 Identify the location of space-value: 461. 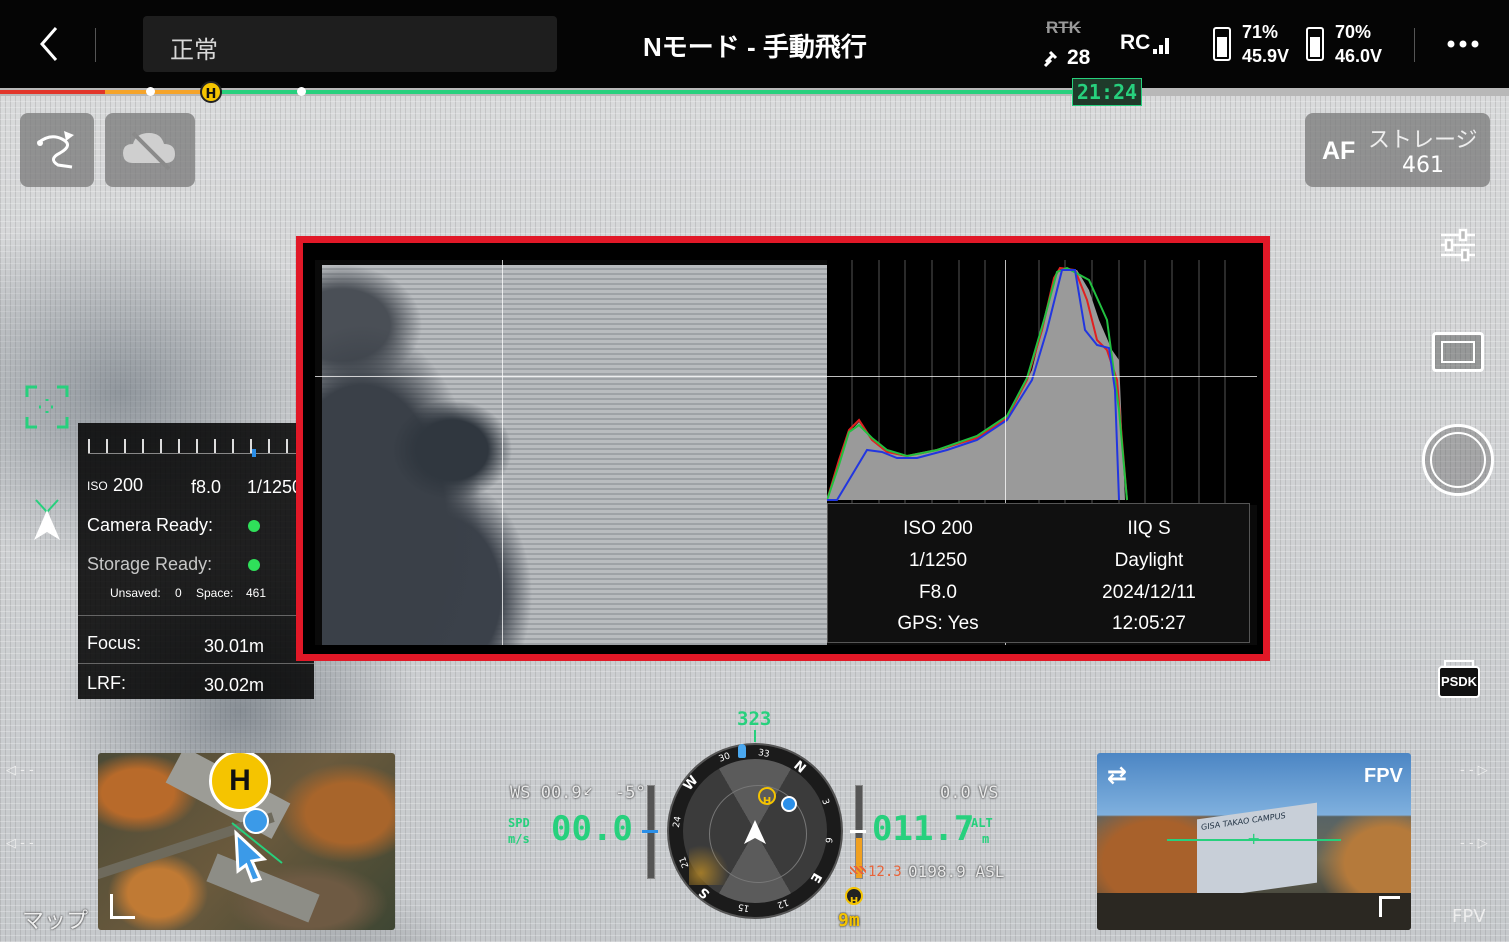
(256, 593).